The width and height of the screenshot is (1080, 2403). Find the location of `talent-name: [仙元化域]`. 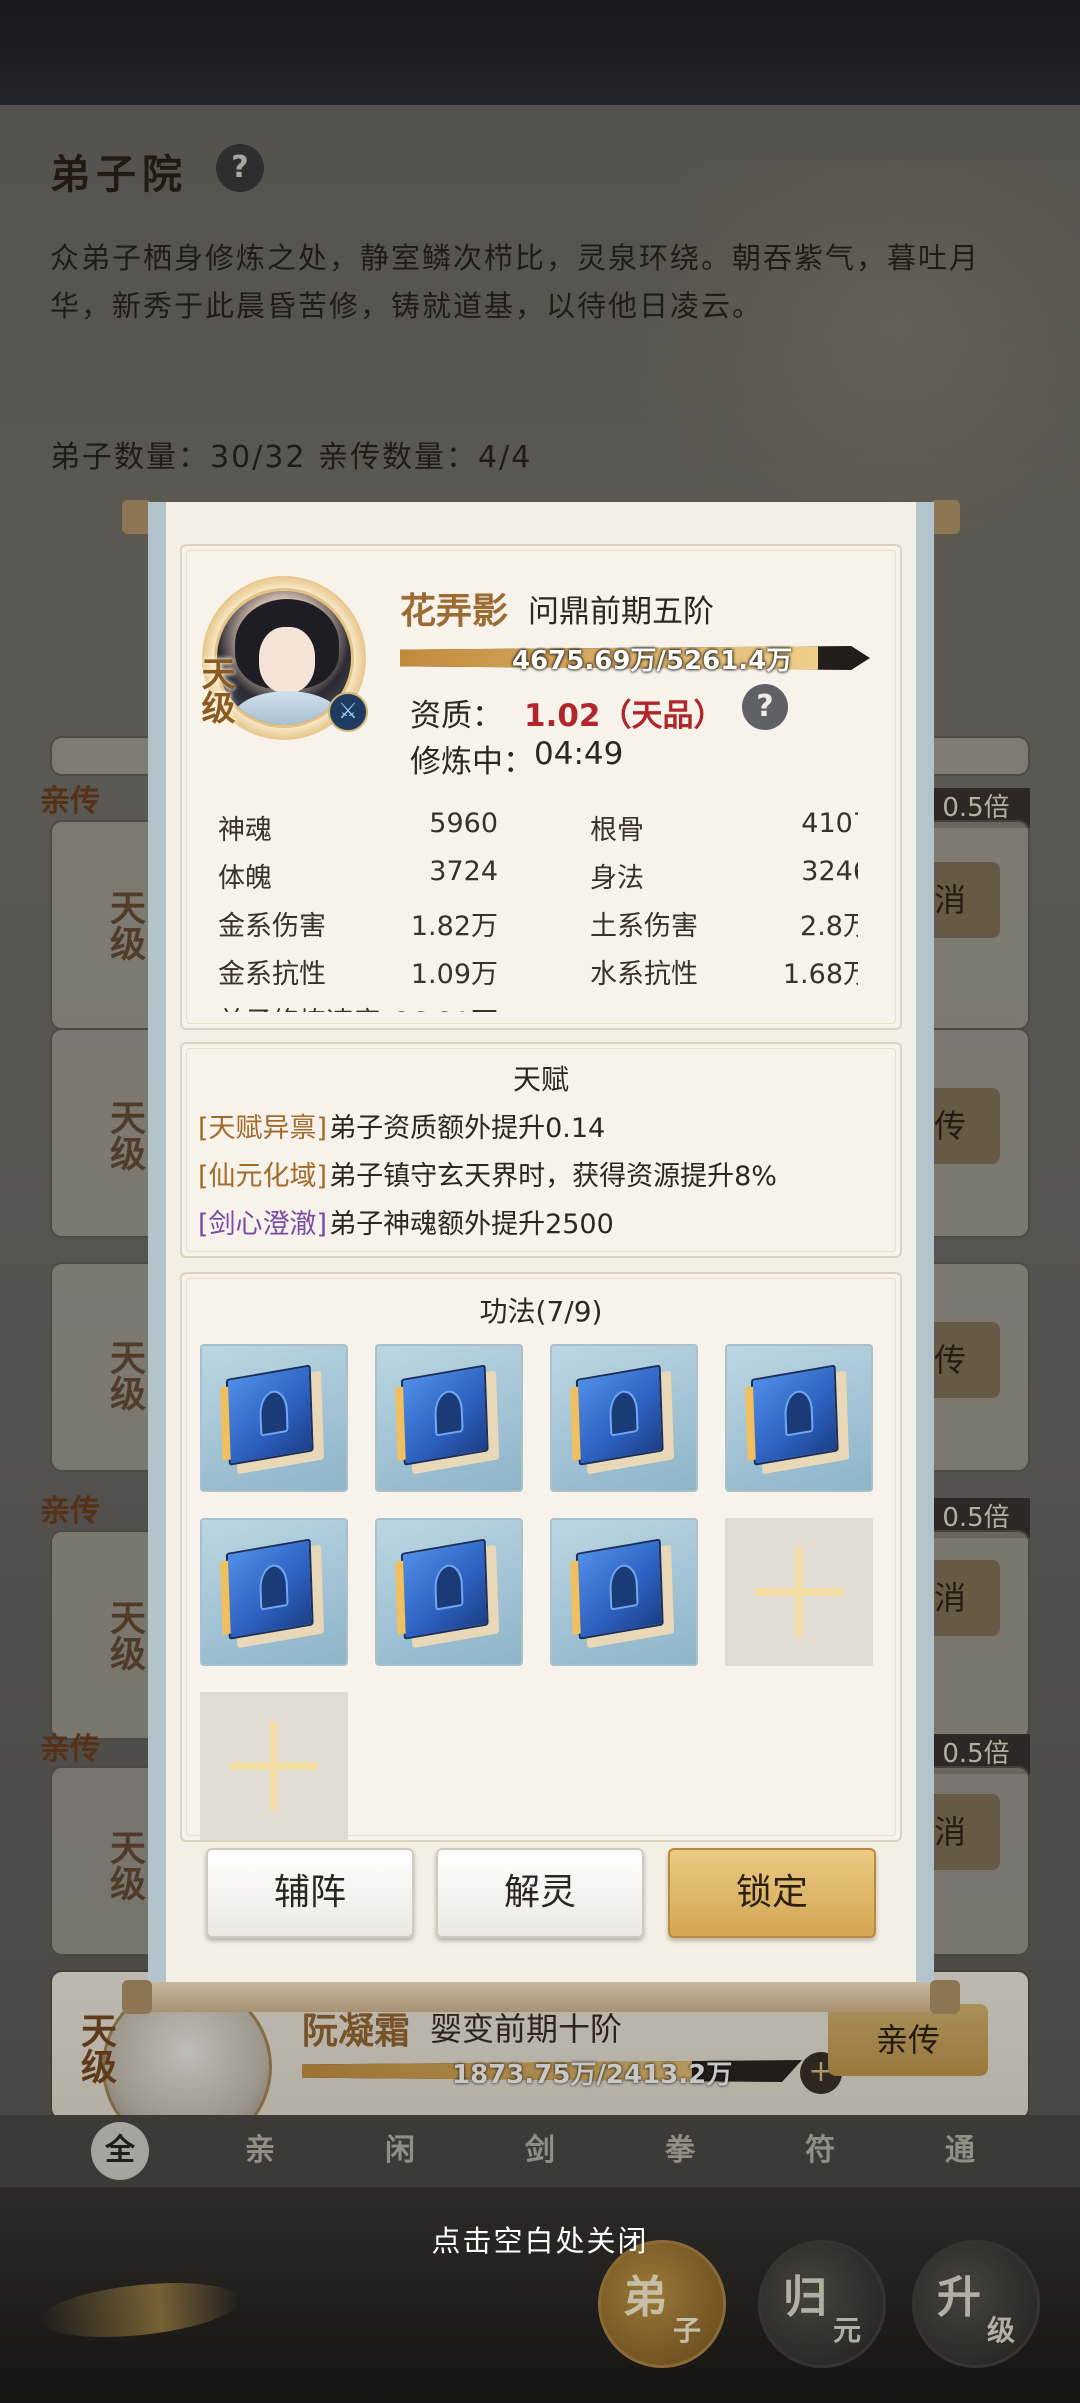

talent-name: [仙元化域] is located at coordinates (263, 1176).